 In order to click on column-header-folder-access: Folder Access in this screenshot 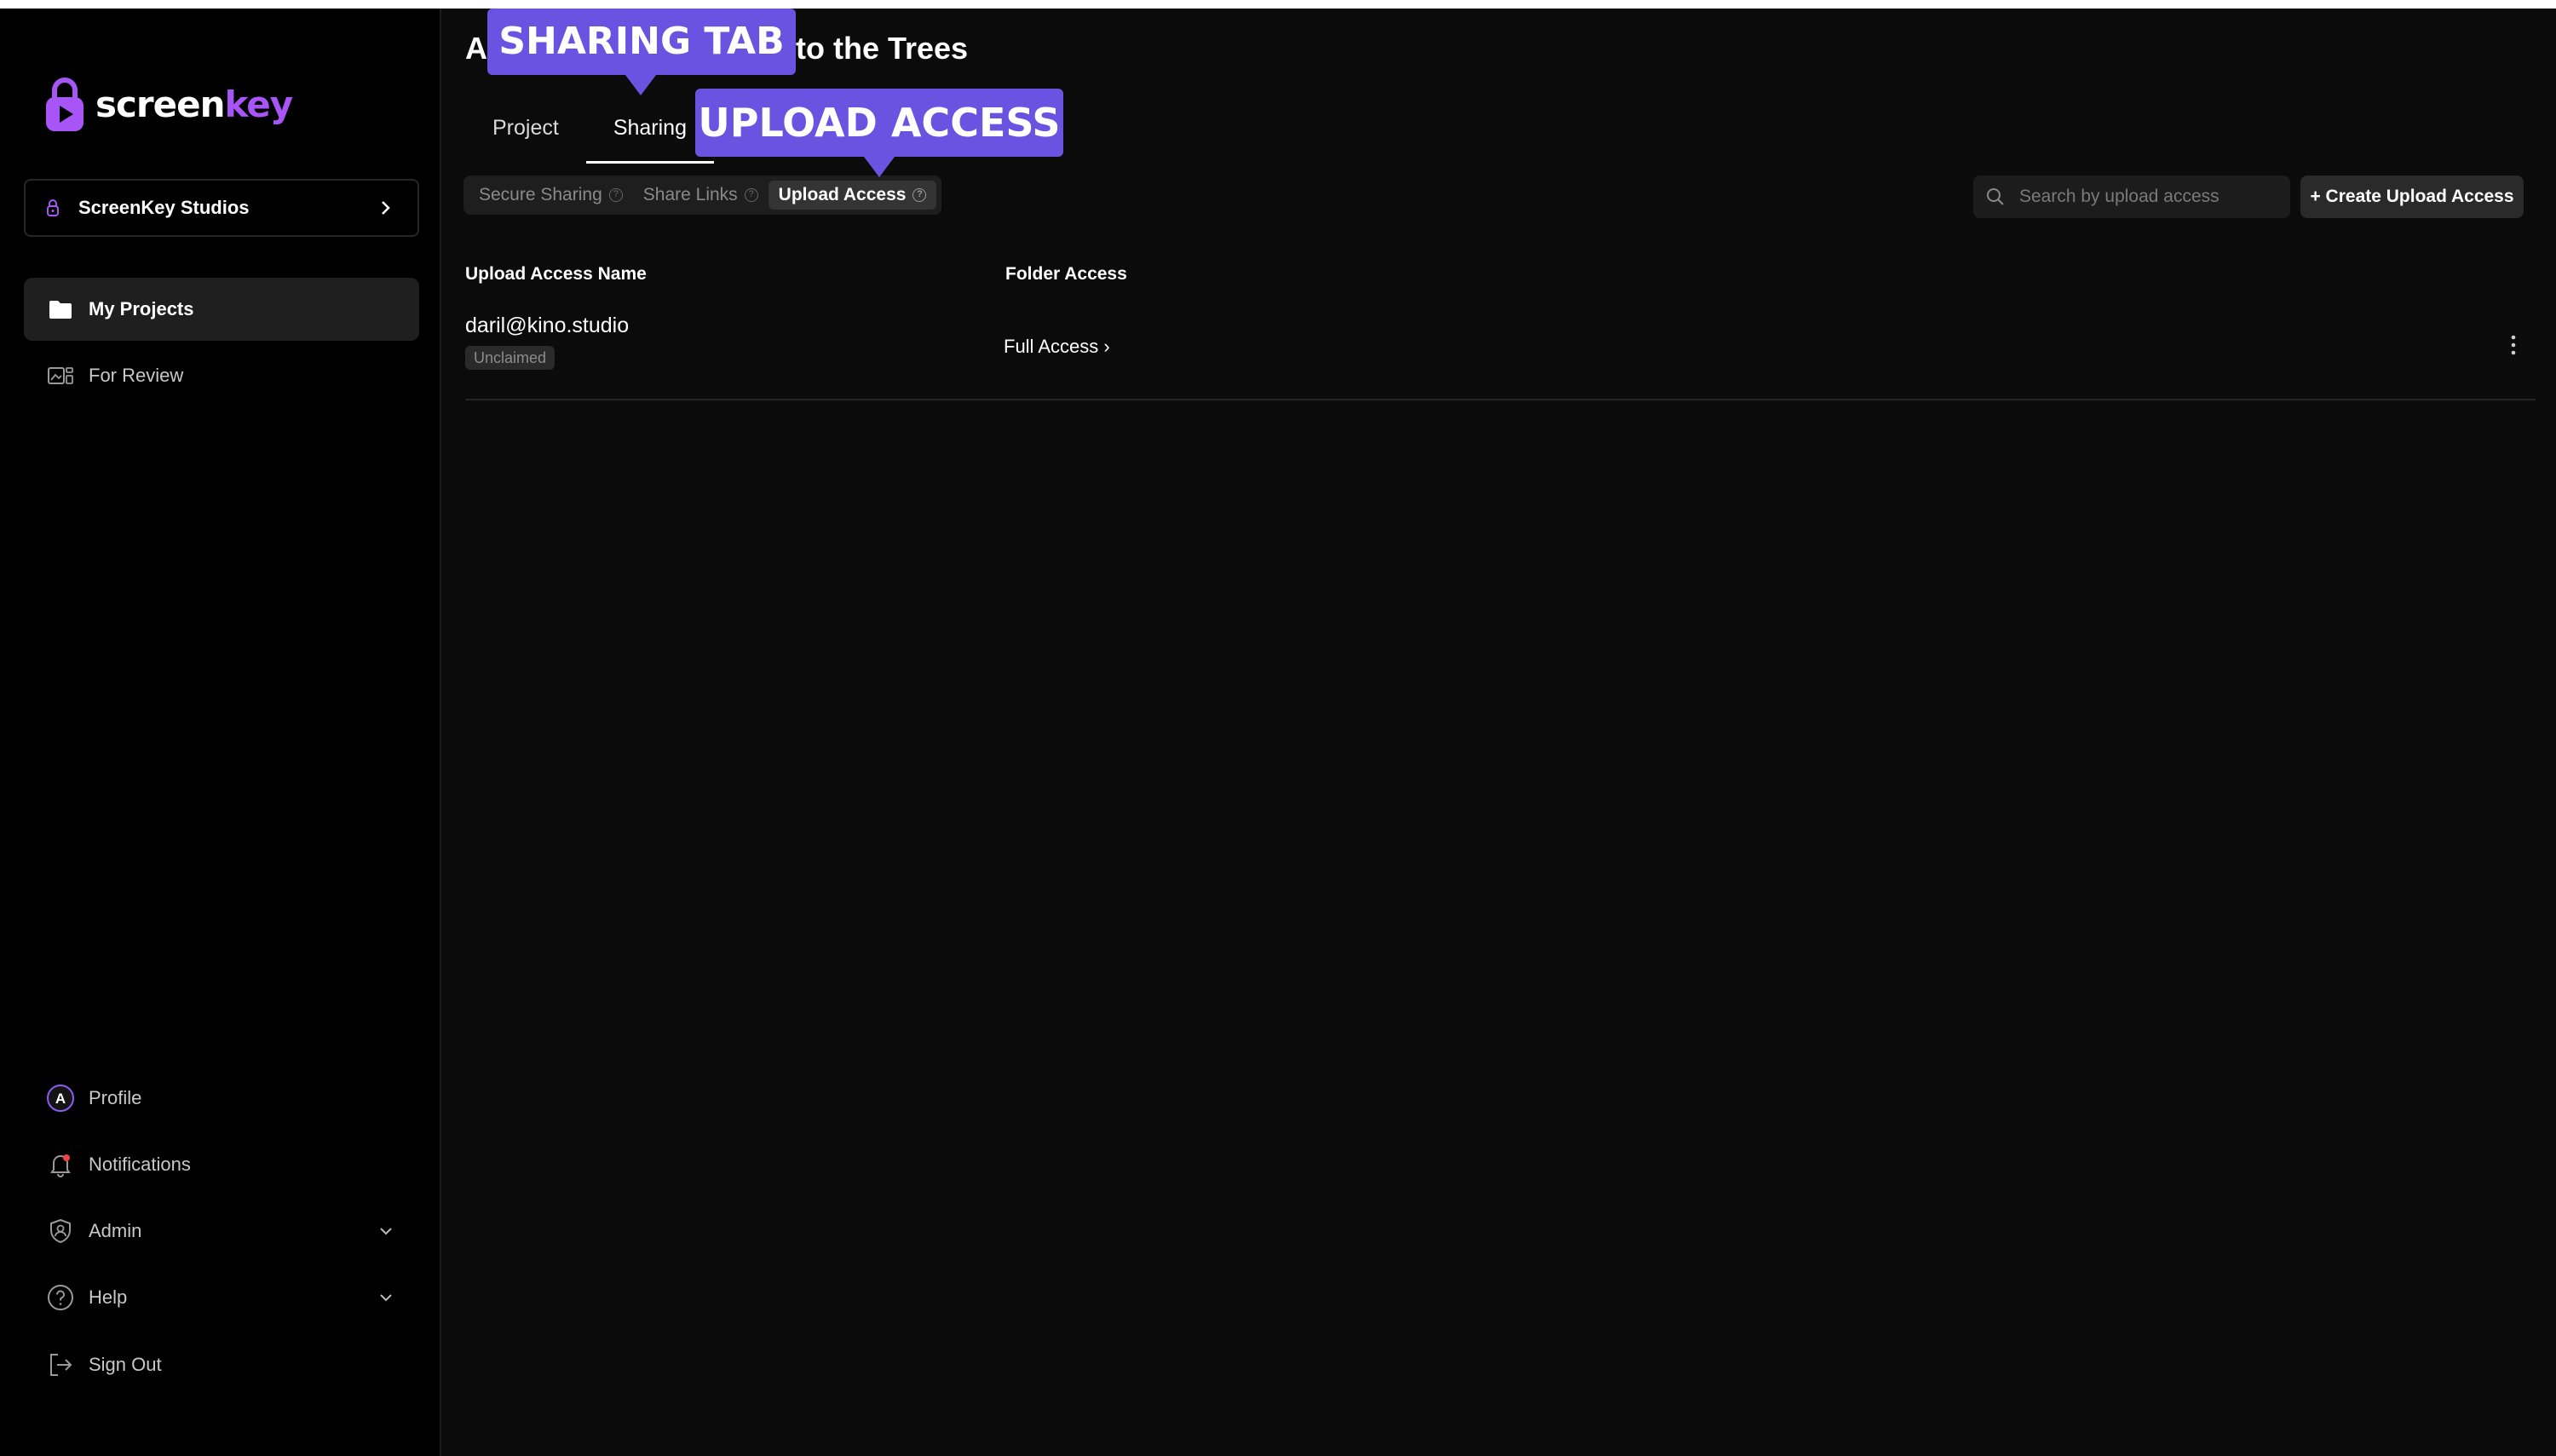, I will do `click(1066, 274)`.